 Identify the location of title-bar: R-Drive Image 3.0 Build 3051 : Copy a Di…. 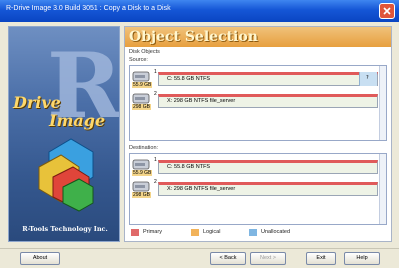
(199, 11).